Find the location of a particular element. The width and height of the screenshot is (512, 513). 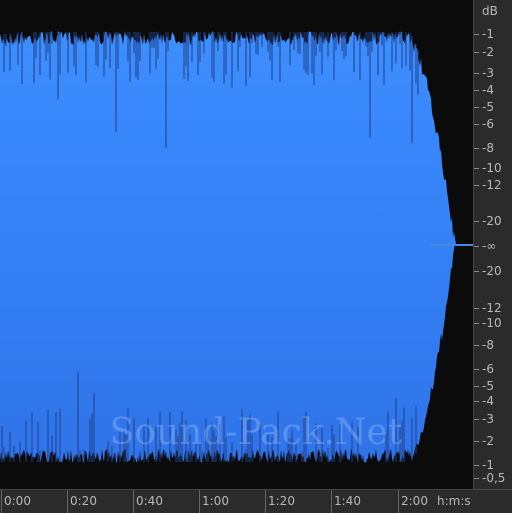

db-tick-label: -0,5 is located at coordinates (494, 478).